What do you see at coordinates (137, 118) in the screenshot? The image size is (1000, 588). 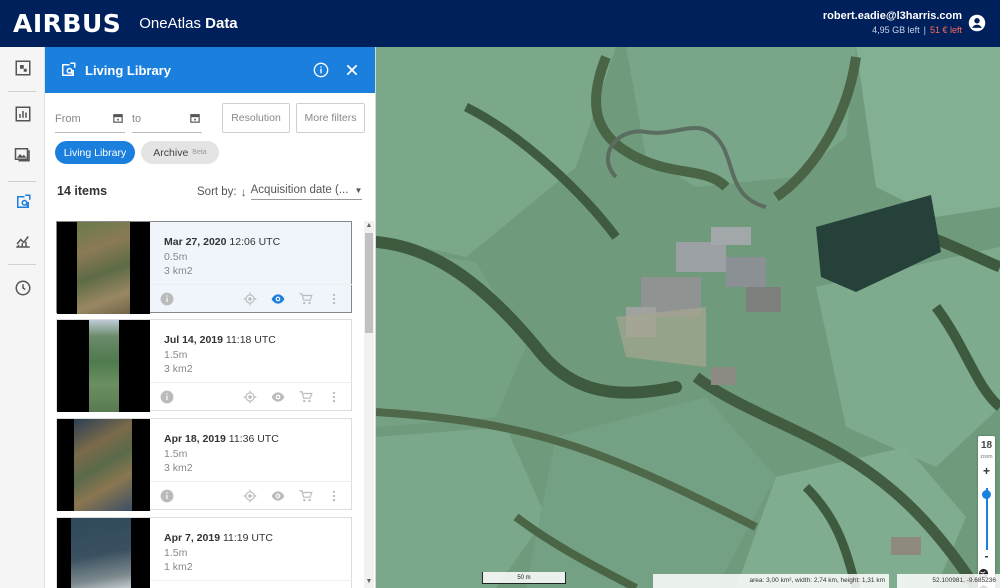 I see `to-date-placeholder: to` at bounding box center [137, 118].